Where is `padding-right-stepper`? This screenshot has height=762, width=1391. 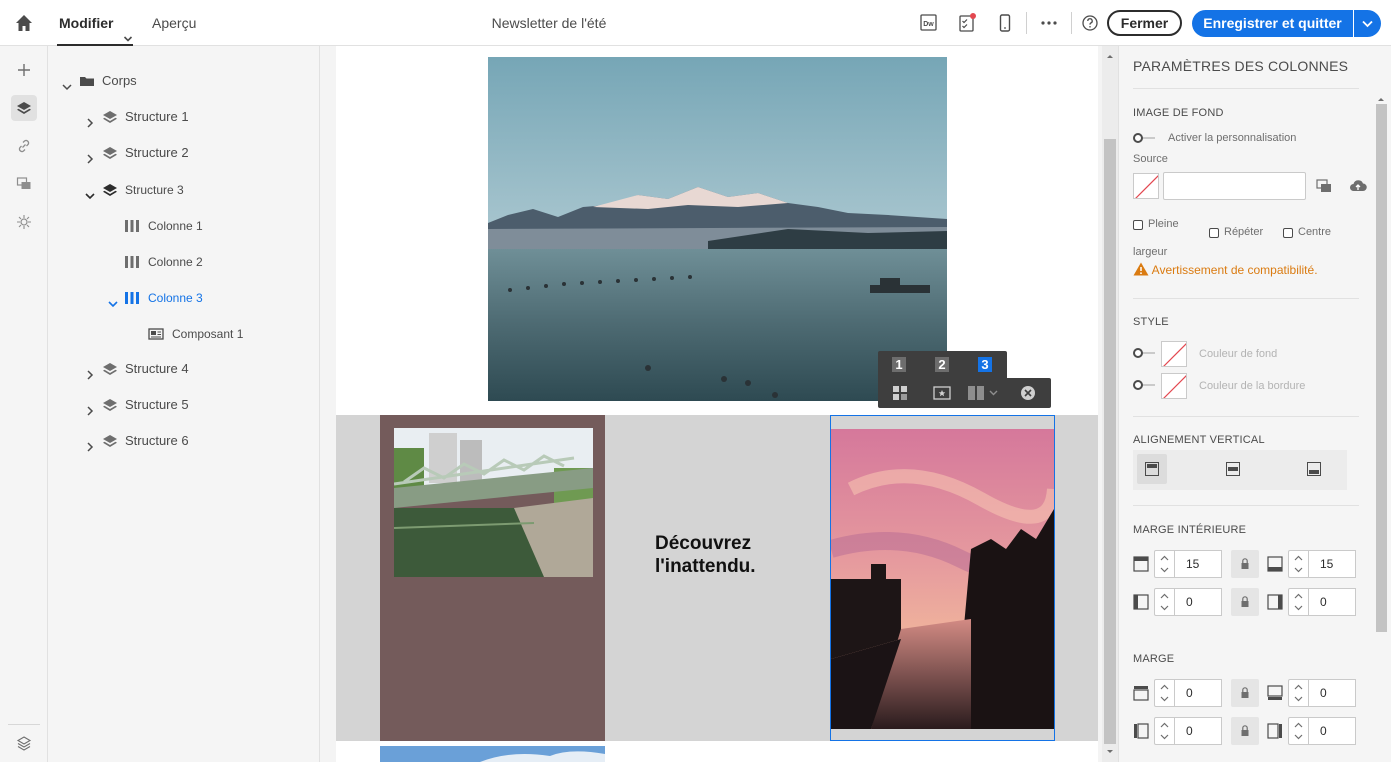 padding-right-stepper is located at coordinates (1298, 602).